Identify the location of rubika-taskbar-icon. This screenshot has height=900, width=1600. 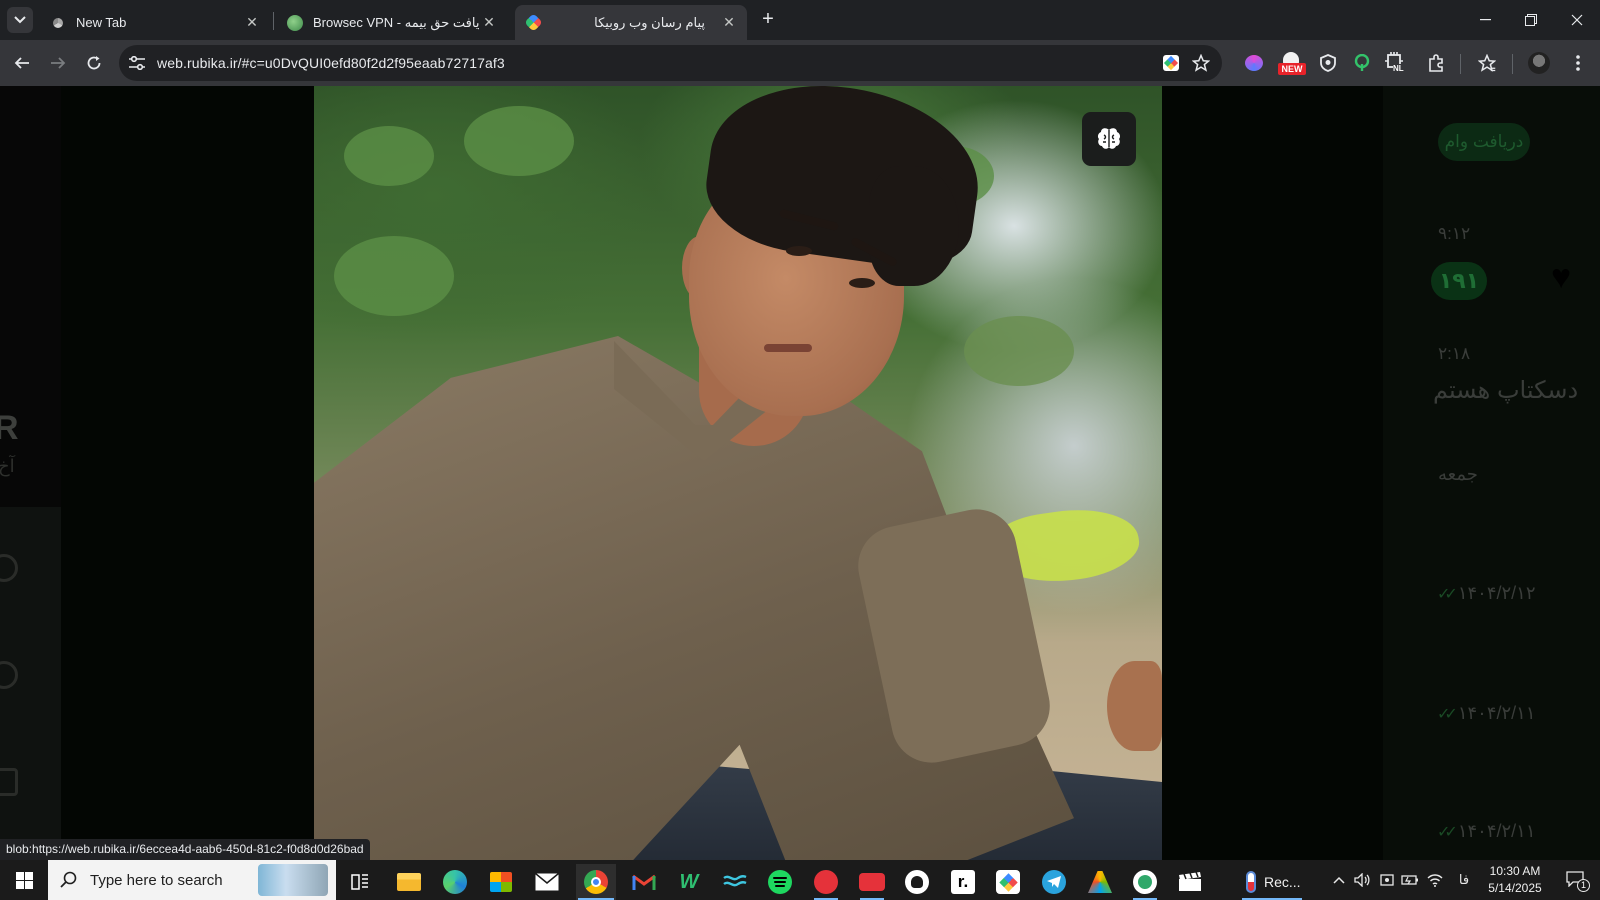
(1008, 882).